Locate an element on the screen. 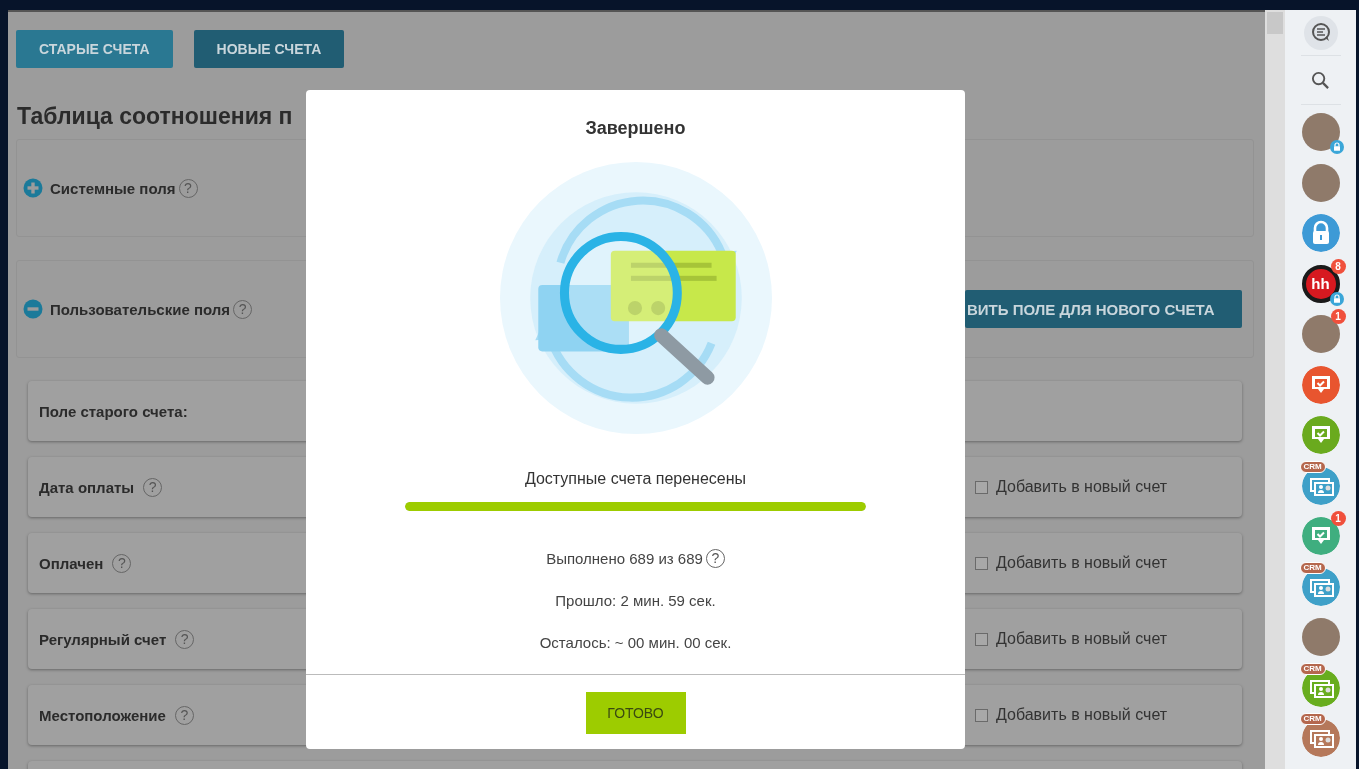  lock-icon is located at coordinates (1320, 233).